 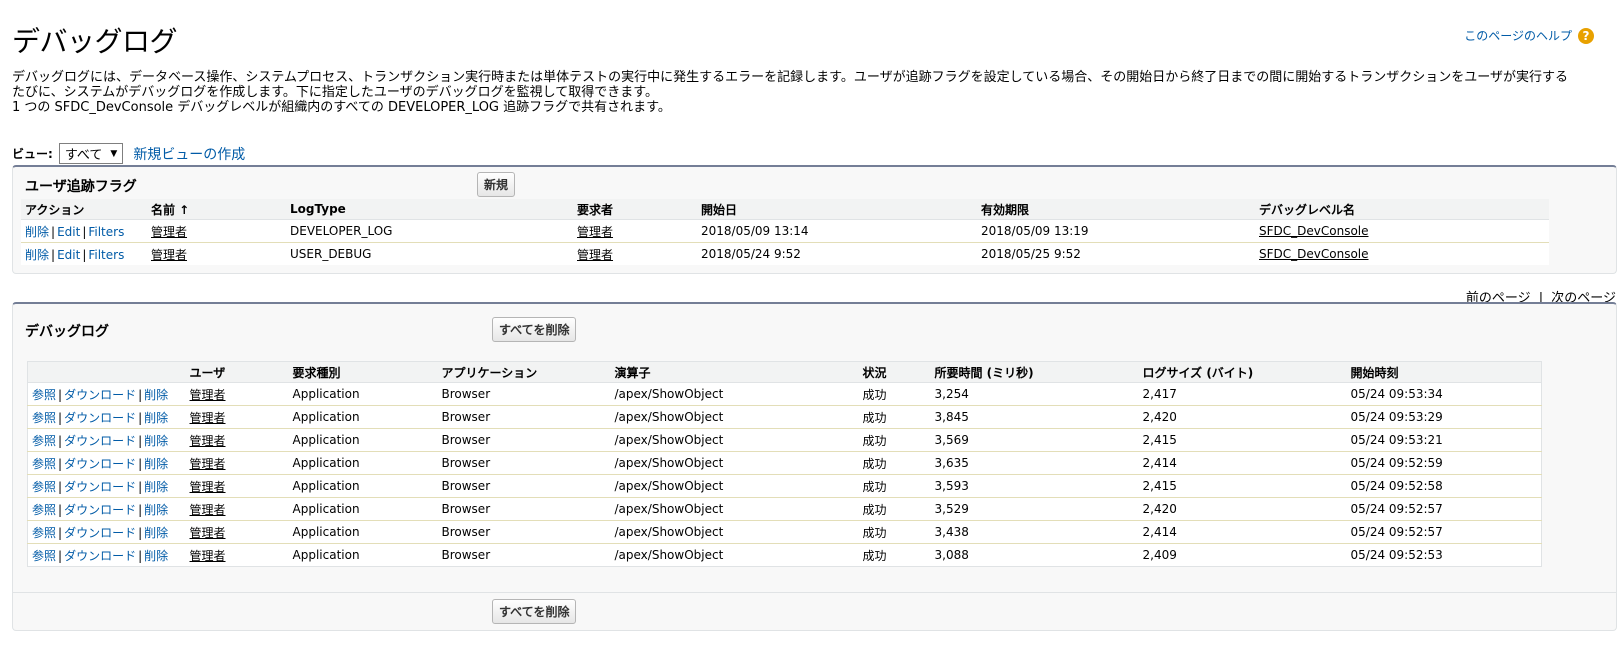 What do you see at coordinates (216, 209) in the screenshot?
I see `trace-flags-column-header: 名前 ↑` at bounding box center [216, 209].